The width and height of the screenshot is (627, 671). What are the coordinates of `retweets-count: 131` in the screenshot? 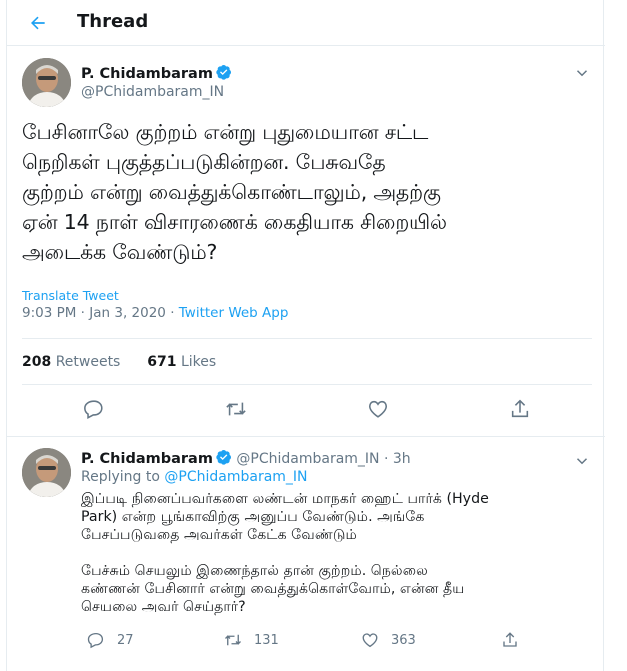 It's located at (266, 640).